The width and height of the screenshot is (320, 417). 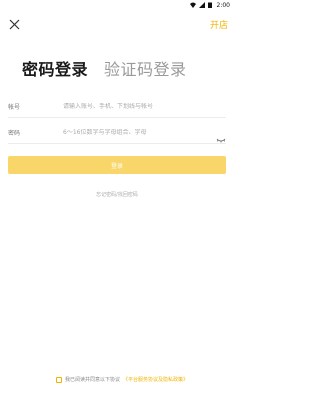 What do you see at coordinates (219, 24) in the screenshot?
I see `open-store-link: 开店` at bounding box center [219, 24].